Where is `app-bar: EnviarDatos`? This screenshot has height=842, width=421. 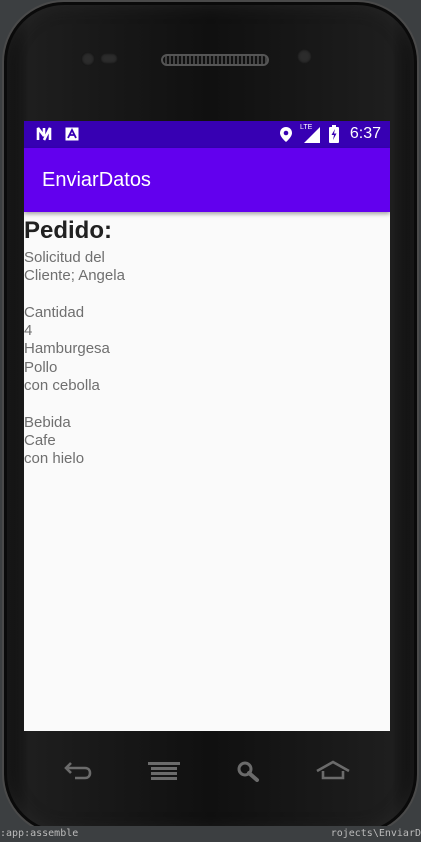 app-bar: EnviarDatos is located at coordinates (207, 180).